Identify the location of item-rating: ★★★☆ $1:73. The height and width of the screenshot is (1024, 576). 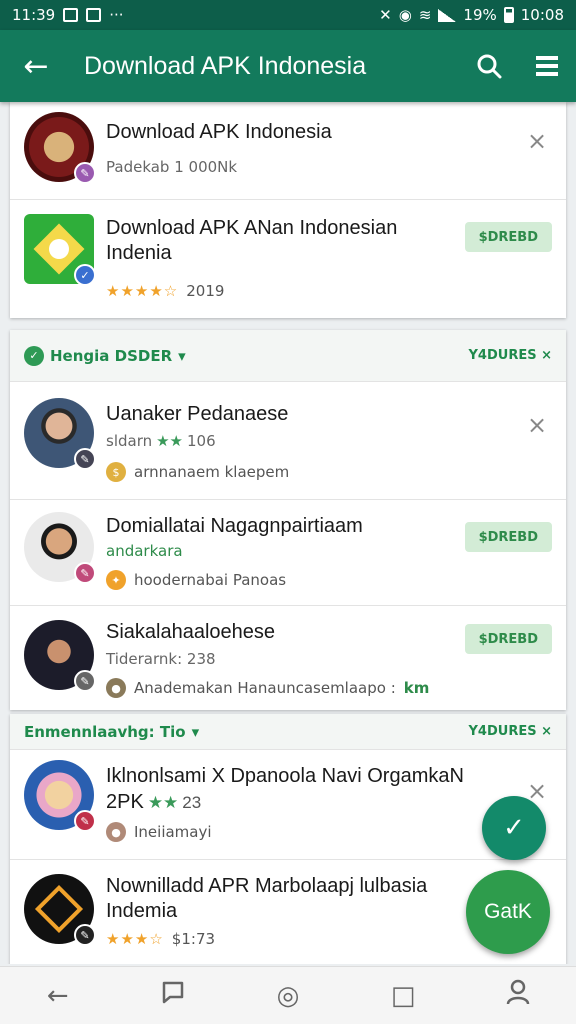
(160, 939).